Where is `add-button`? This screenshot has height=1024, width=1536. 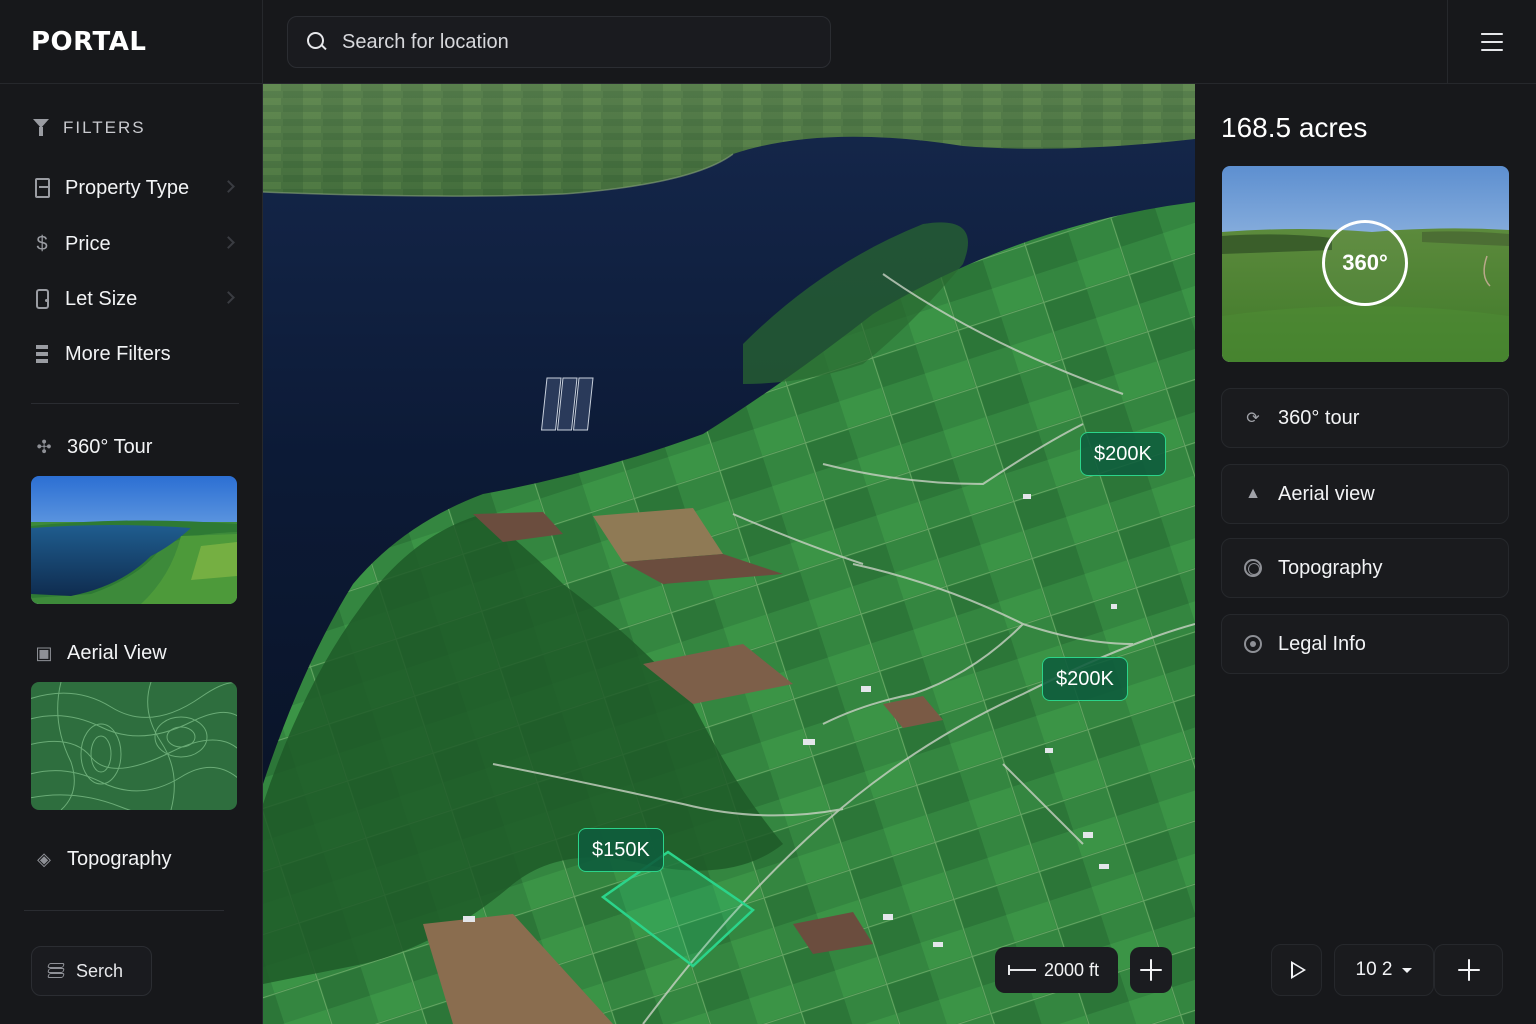 add-button is located at coordinates (1468, 970).